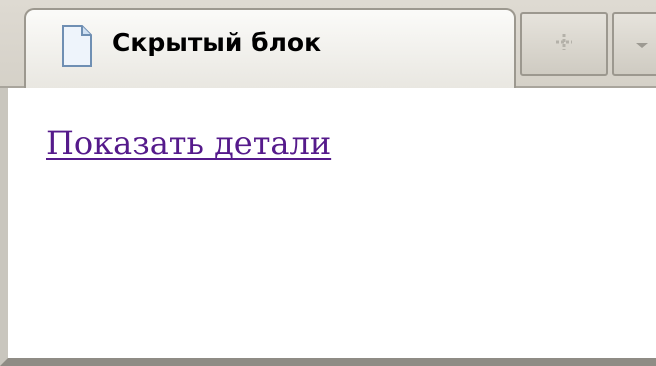  I want to click on new-tab-button, so click(564, 44).